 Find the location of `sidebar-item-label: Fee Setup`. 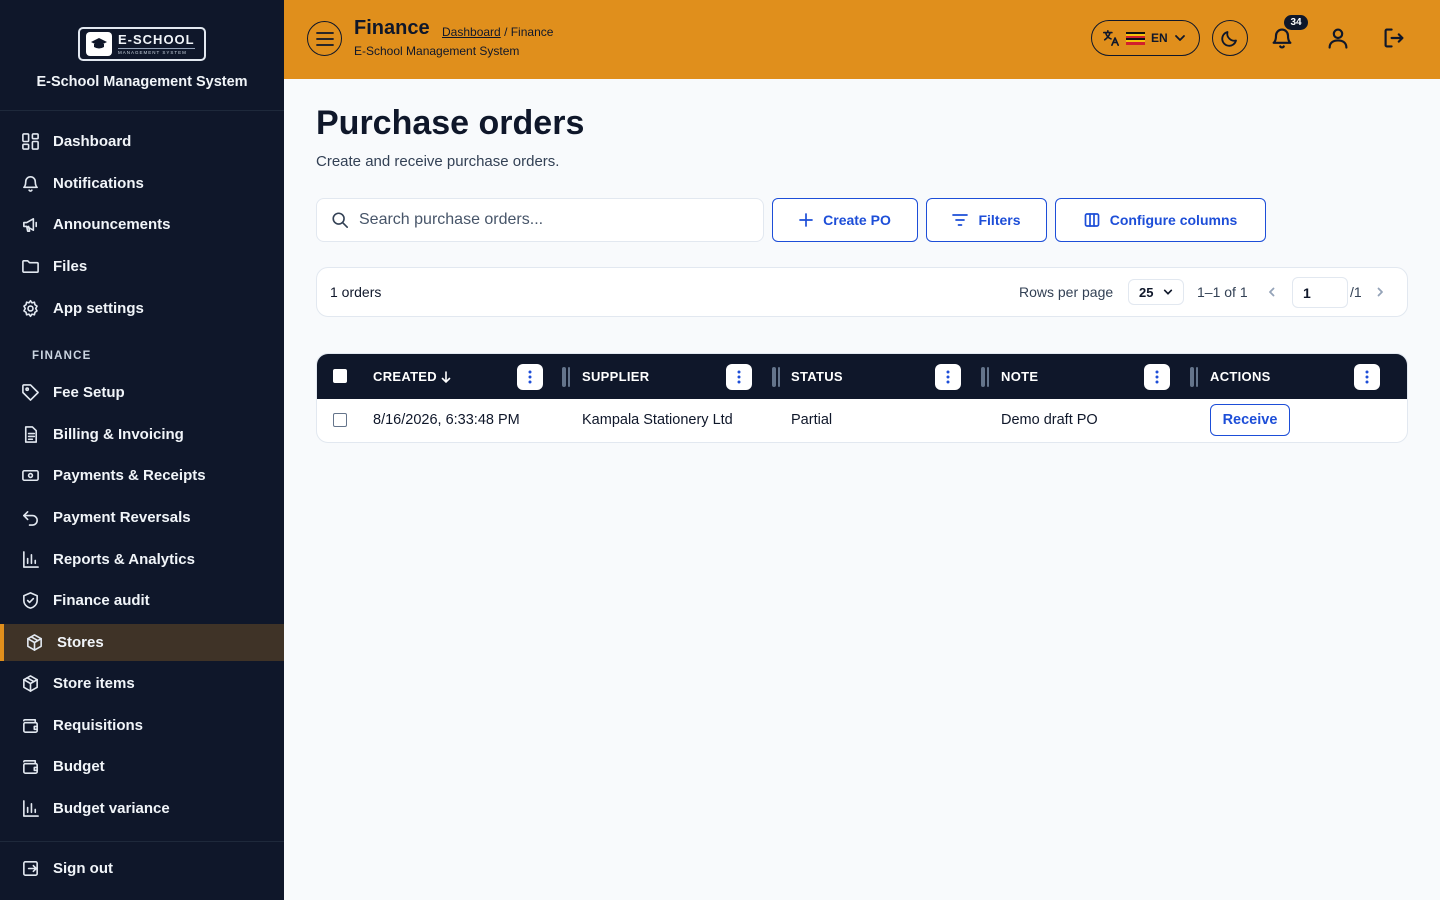

sidebar-item-label: Fee Setup is located at coordinates (89, 392).